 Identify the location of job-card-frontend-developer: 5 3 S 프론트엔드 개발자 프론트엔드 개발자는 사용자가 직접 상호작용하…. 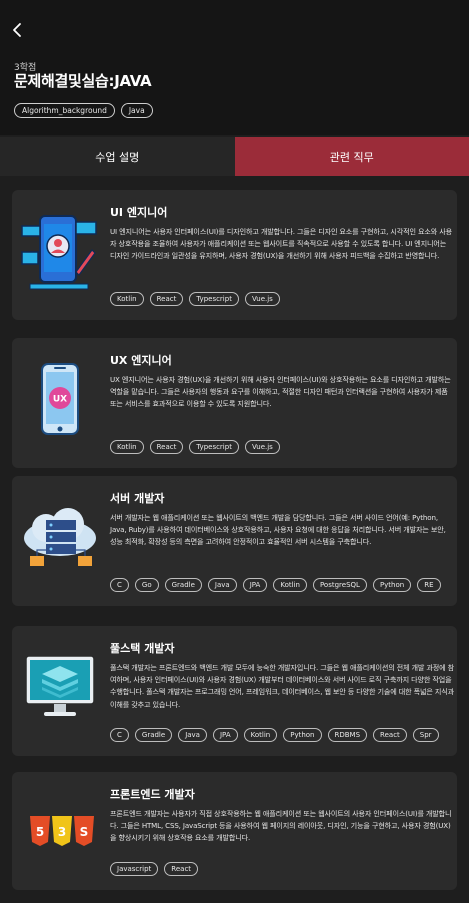
(234, 831).